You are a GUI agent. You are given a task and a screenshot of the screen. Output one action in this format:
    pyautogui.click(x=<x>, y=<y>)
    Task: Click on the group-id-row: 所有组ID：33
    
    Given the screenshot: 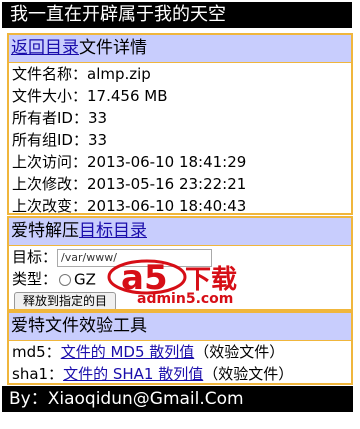 What is the action you would take?
    pyautogui.click(x=60, y=140)
    